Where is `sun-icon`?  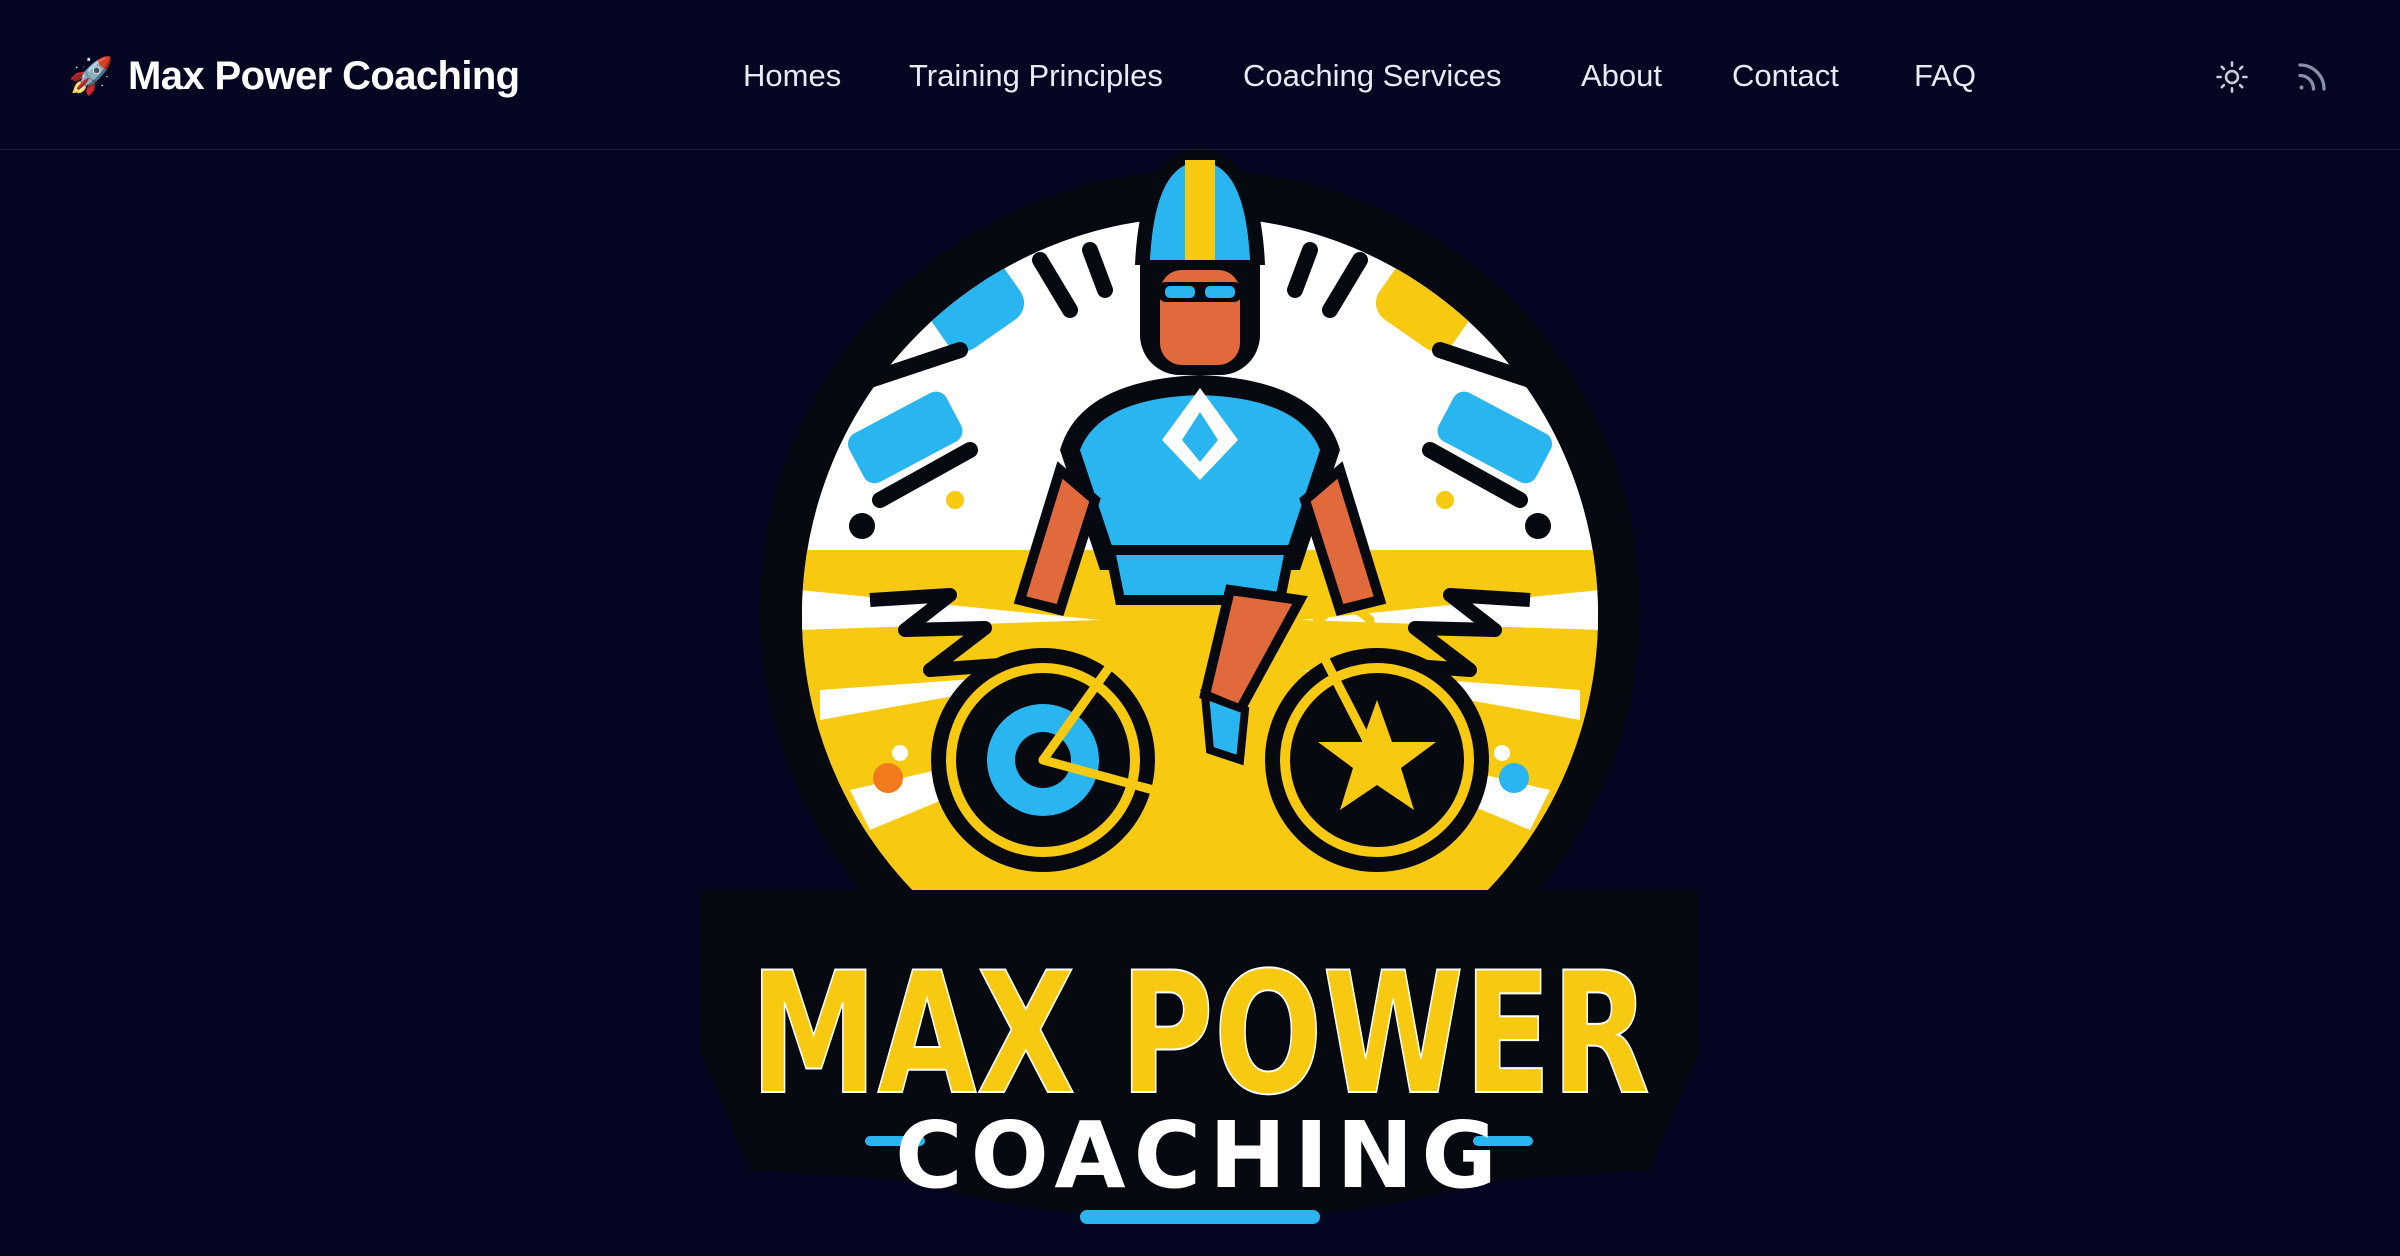
sun-icon is located at coordinates (2232, 77).